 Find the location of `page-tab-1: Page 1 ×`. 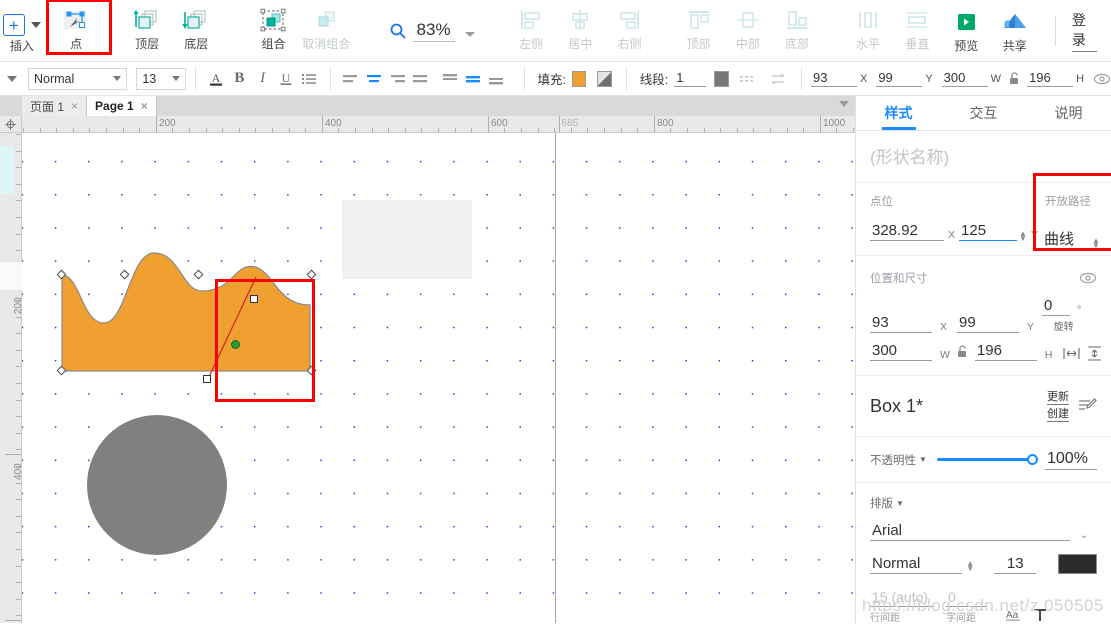

page-tab-1: Page 1 × is located at coordinates (122, 106).